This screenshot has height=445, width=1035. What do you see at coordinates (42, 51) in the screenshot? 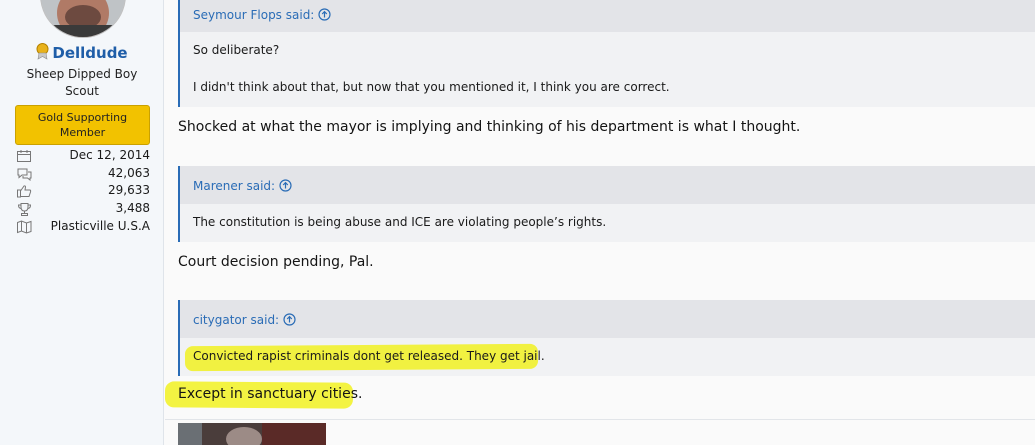
I see `award-icon` at bounding box center [42, 51].